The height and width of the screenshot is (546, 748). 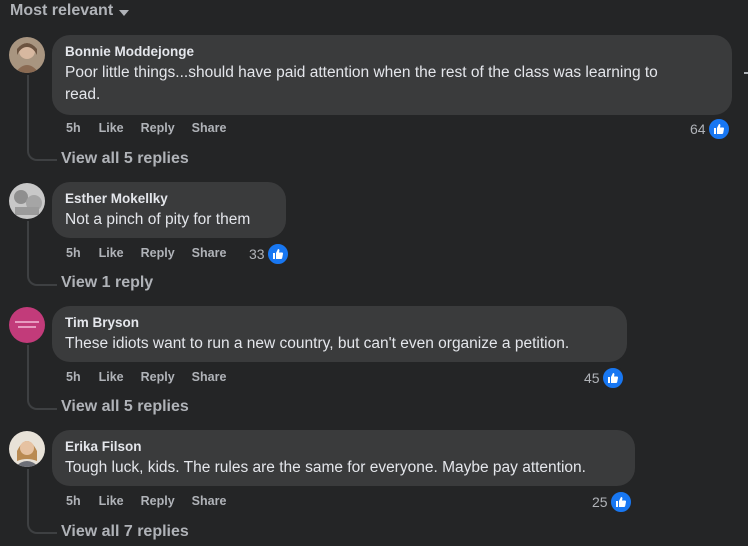 I want to click on reaction-count-value: 45, so click(x=592, y=378).